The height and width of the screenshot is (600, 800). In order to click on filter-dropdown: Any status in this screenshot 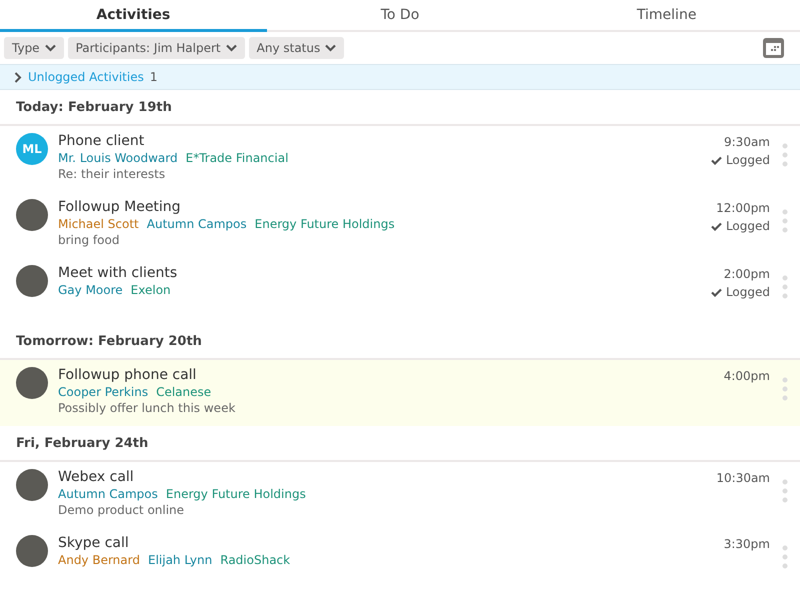, I will do `click(296, 48)`.